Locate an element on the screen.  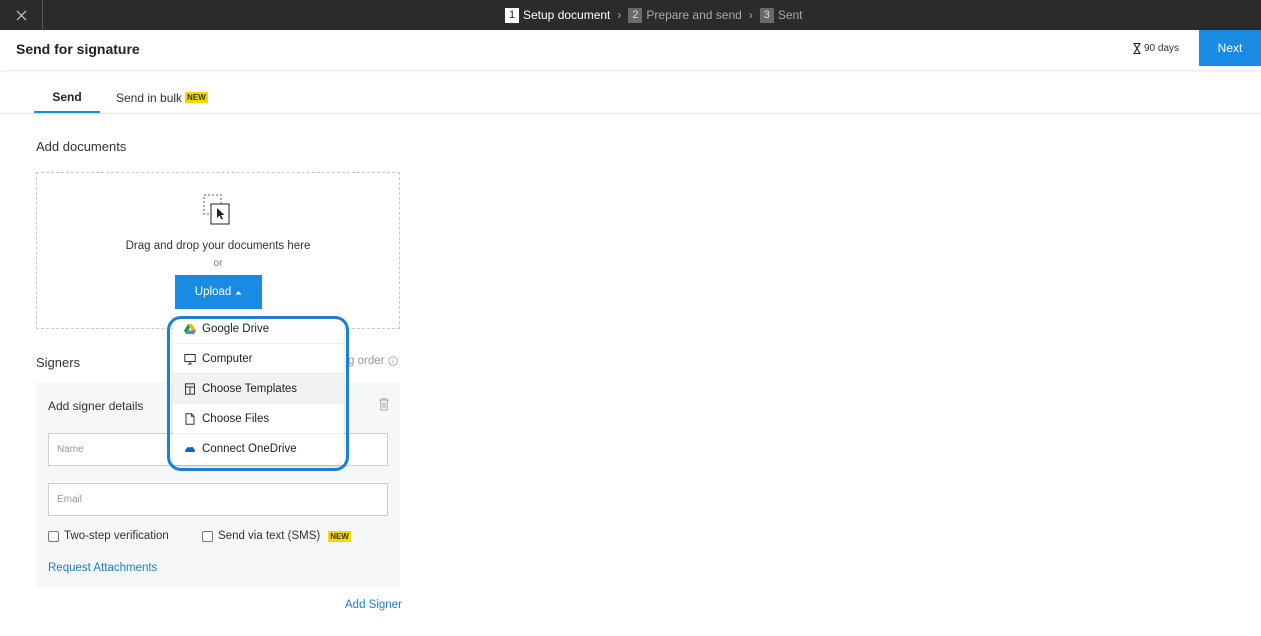
add-documents-title: Add documents is located at coordinates (81, 146).